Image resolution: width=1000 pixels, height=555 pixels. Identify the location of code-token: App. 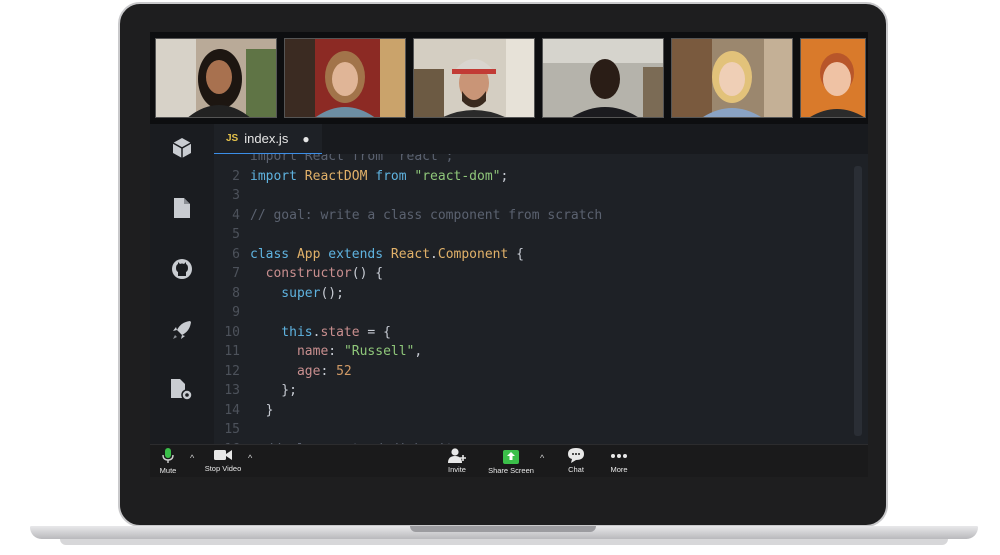
(308, 254).